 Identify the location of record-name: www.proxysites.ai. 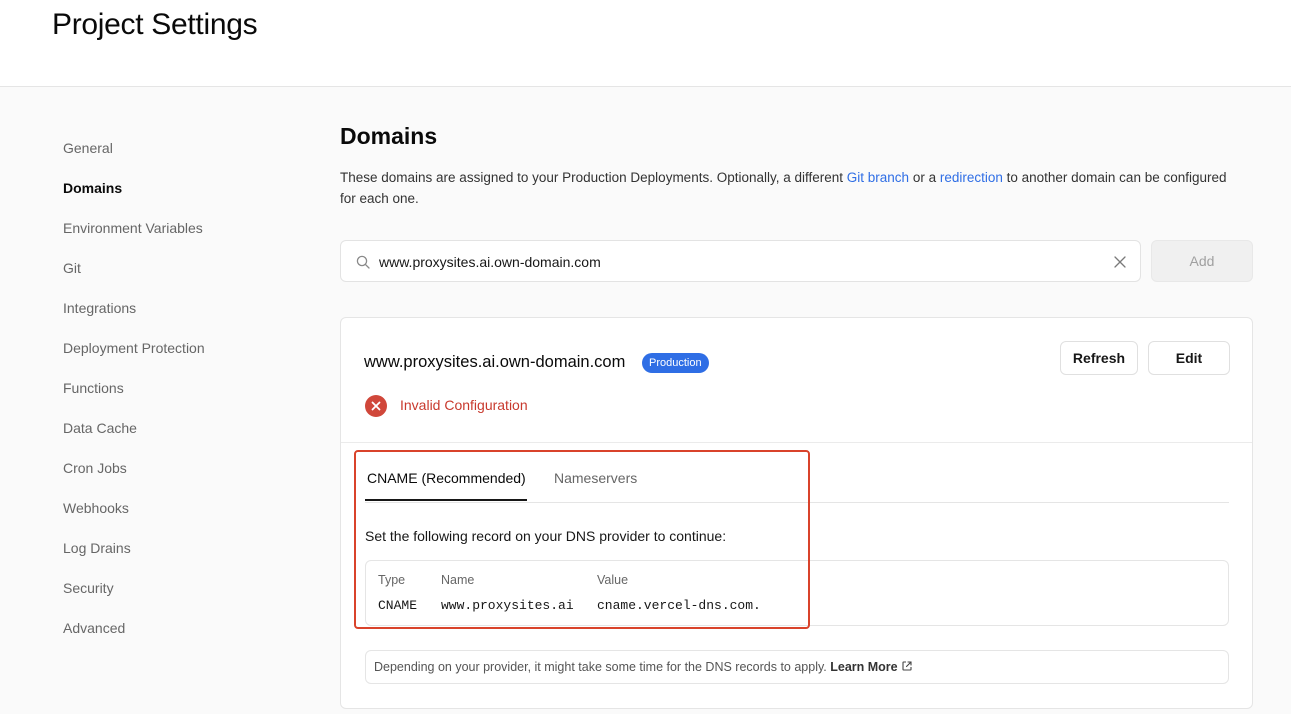
(507, 605).